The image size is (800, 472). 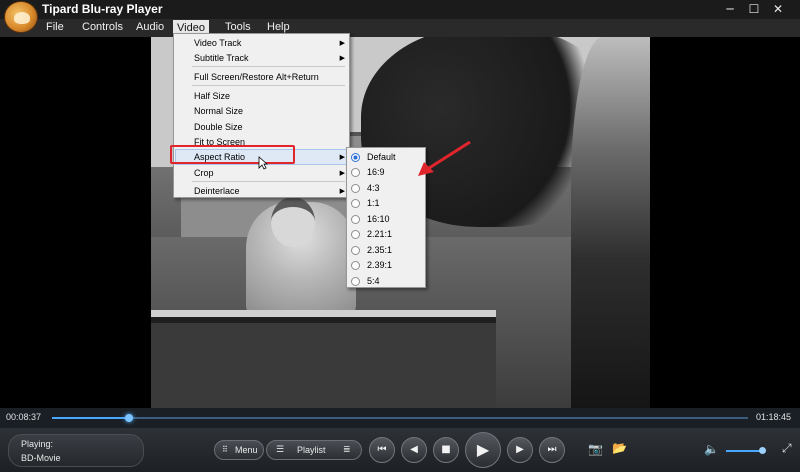 I want to click on video-boy, so click(x=610, y=222).